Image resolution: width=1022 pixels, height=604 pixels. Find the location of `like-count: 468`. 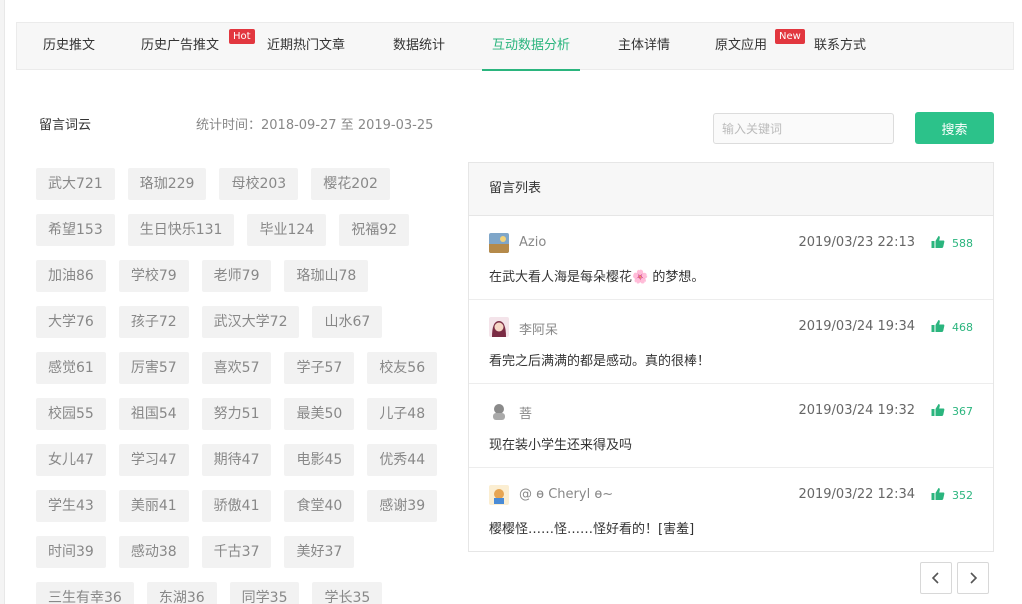

like-count: 468 is located at coordinates (962, 327).